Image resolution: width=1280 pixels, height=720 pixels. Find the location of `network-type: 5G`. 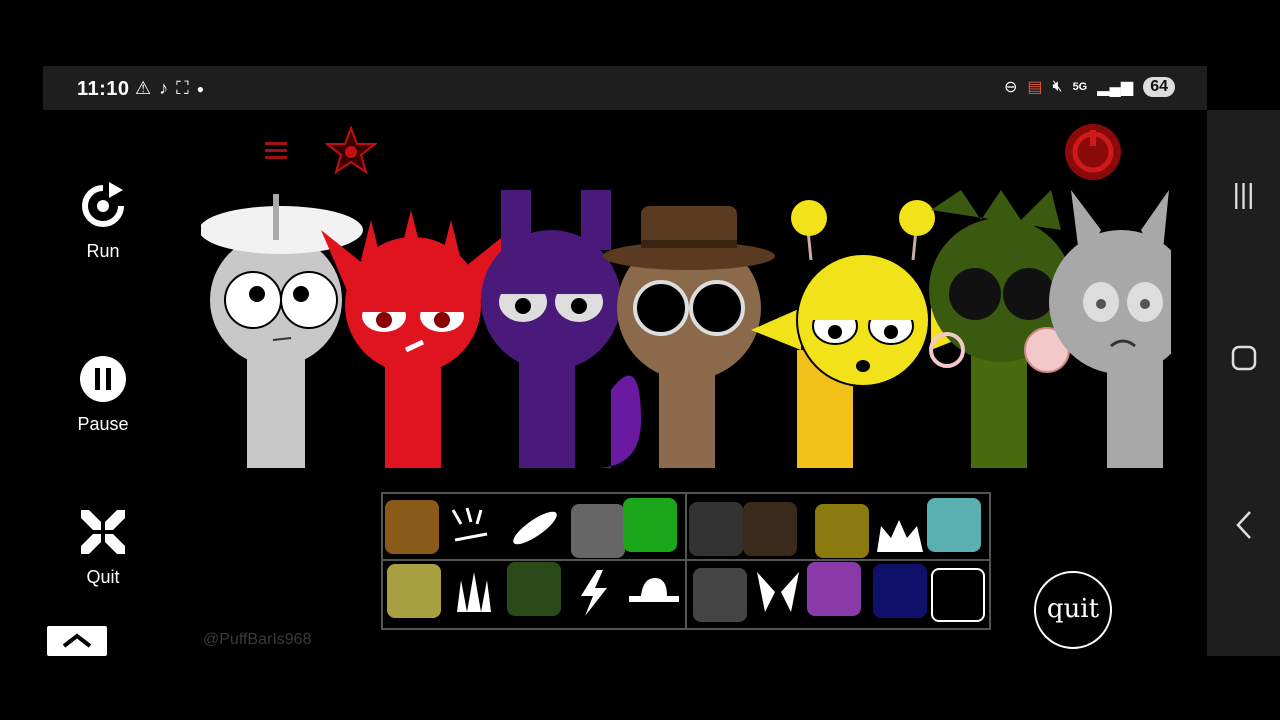

network-type: 5G is located at coordinates (1080, 87).